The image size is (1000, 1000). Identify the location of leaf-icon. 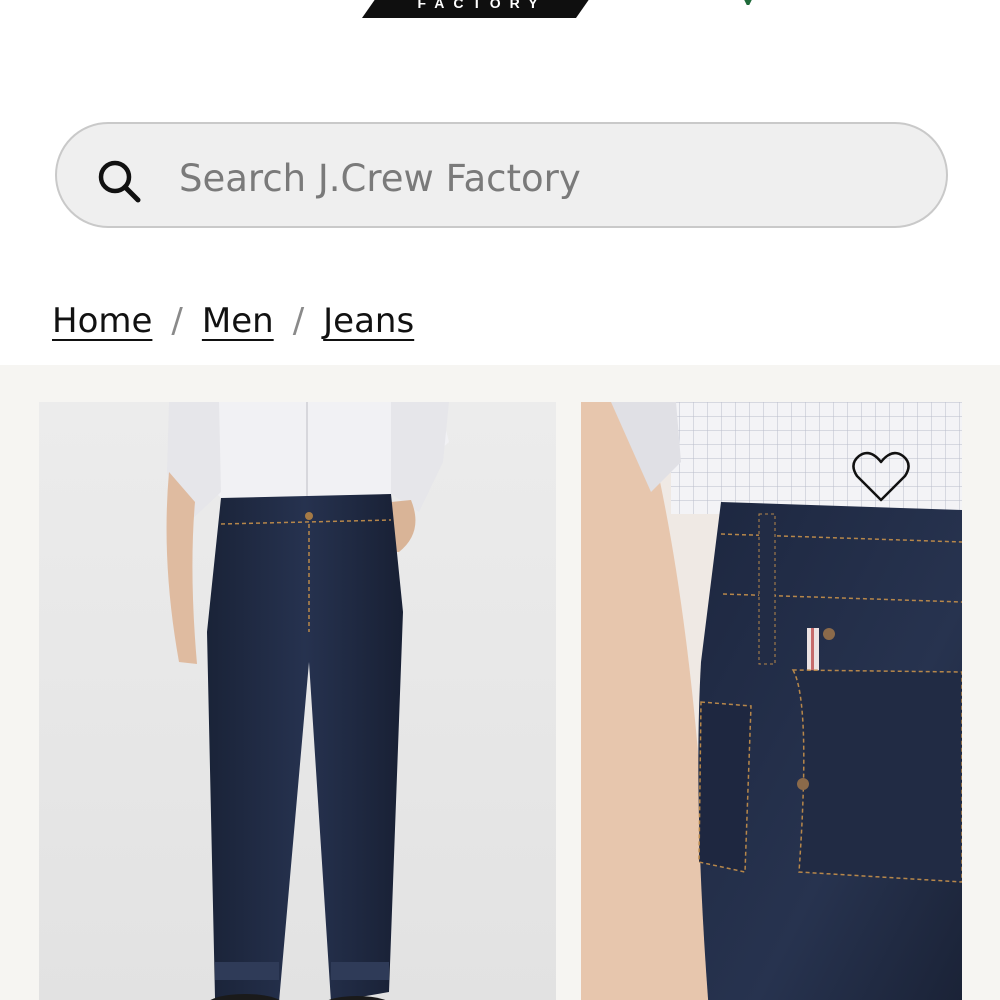
(748, 4).